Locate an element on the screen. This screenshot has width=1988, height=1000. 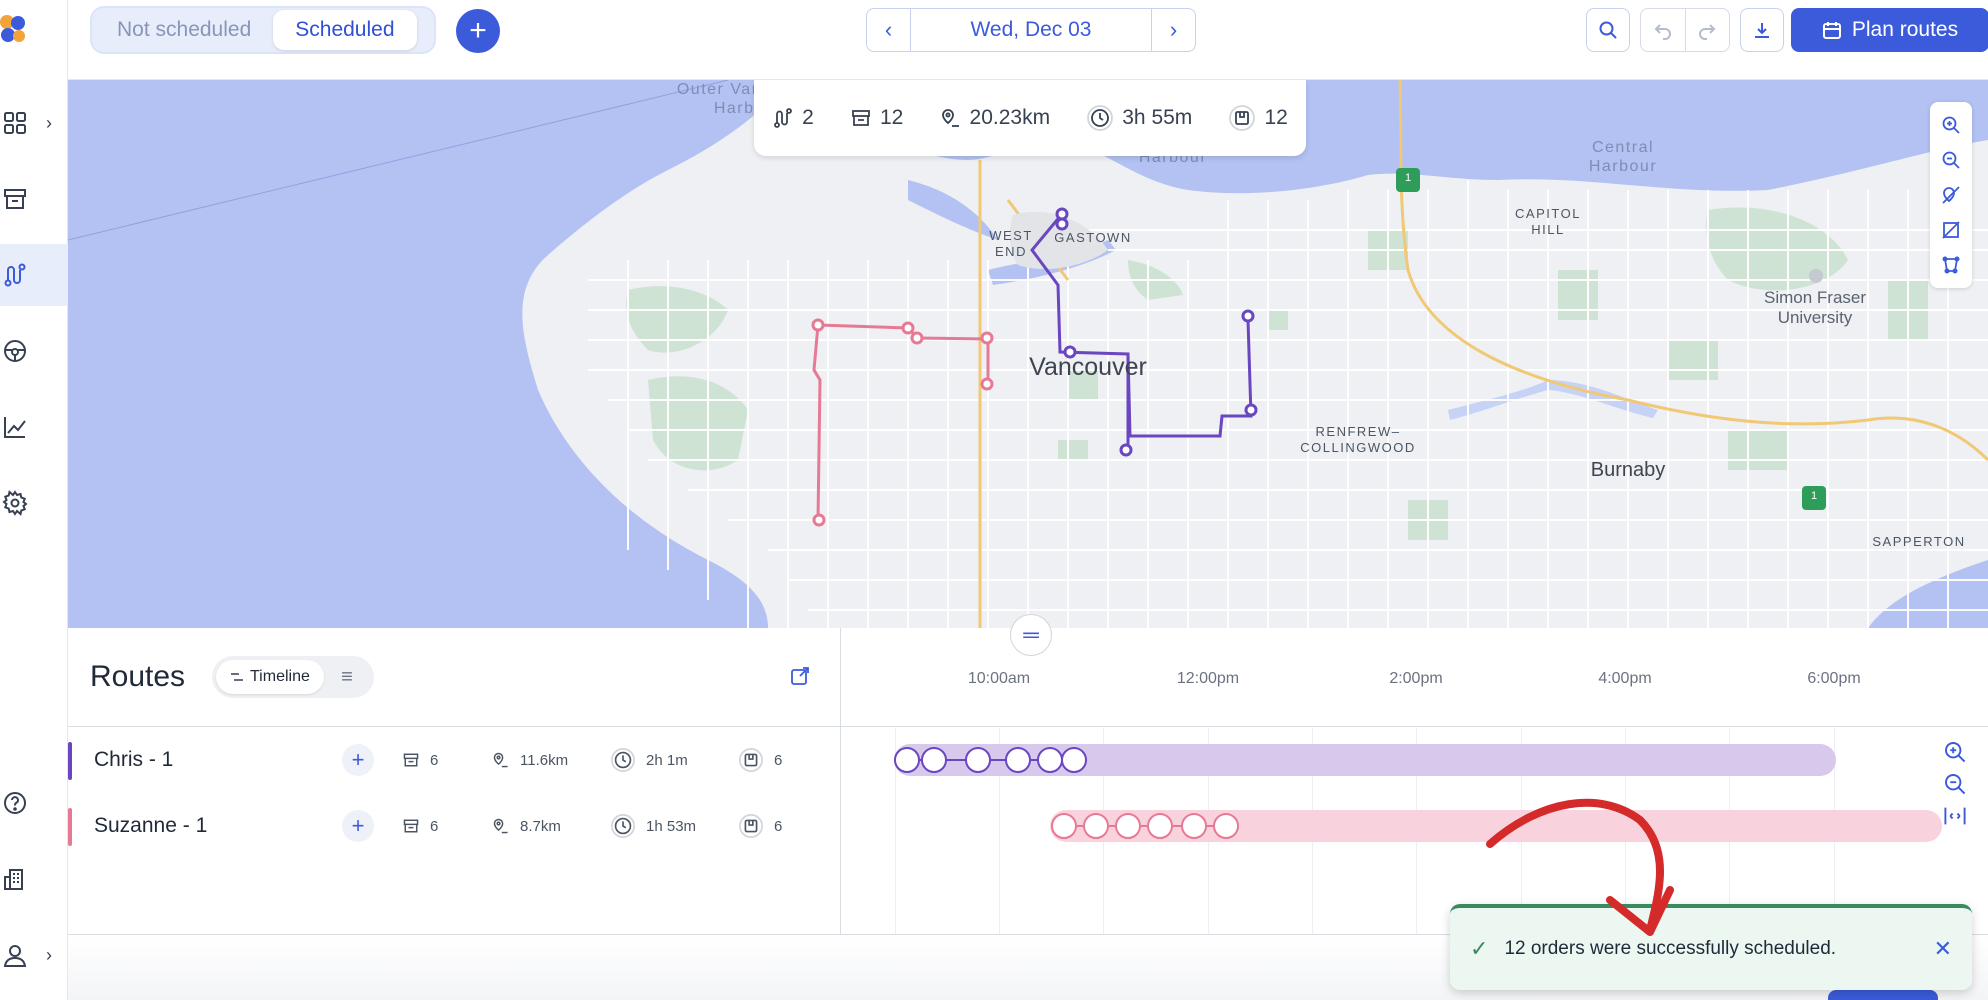
chevron-right-icon: › is located at coordinates (49, 122).